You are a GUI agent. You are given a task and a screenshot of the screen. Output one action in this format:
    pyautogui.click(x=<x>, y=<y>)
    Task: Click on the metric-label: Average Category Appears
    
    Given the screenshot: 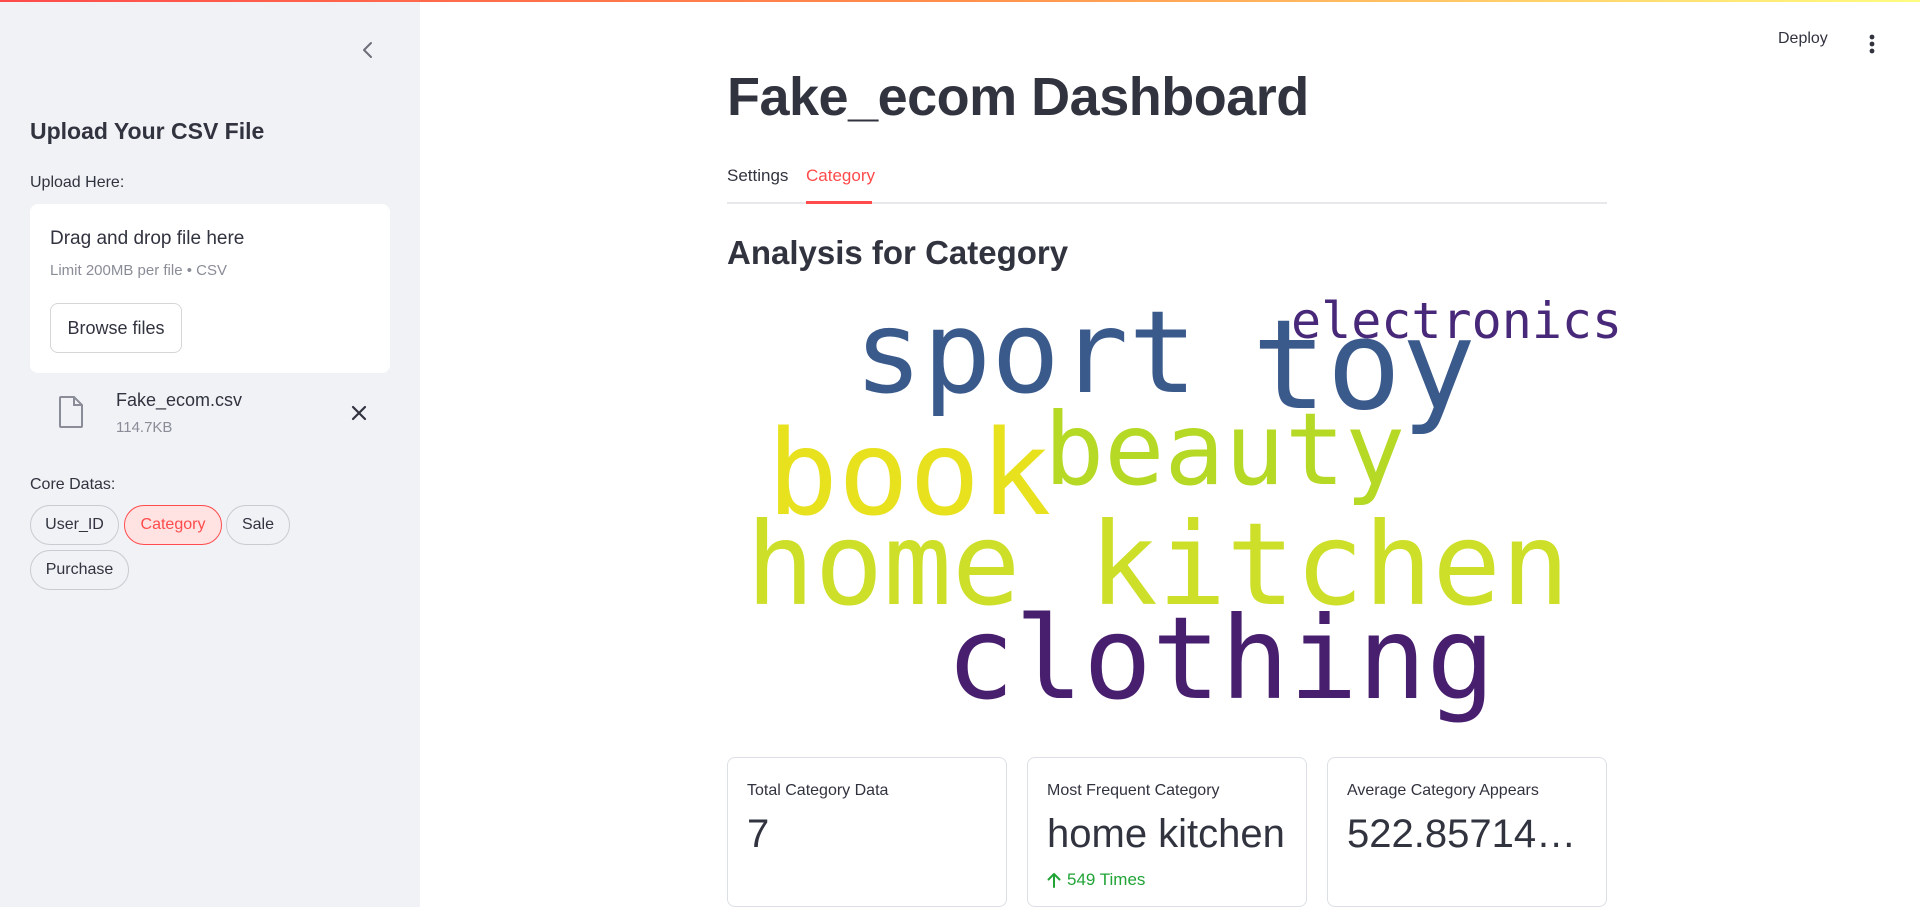 What is the action you would take?
    pyautogui.click(x=1443, y=790)
    